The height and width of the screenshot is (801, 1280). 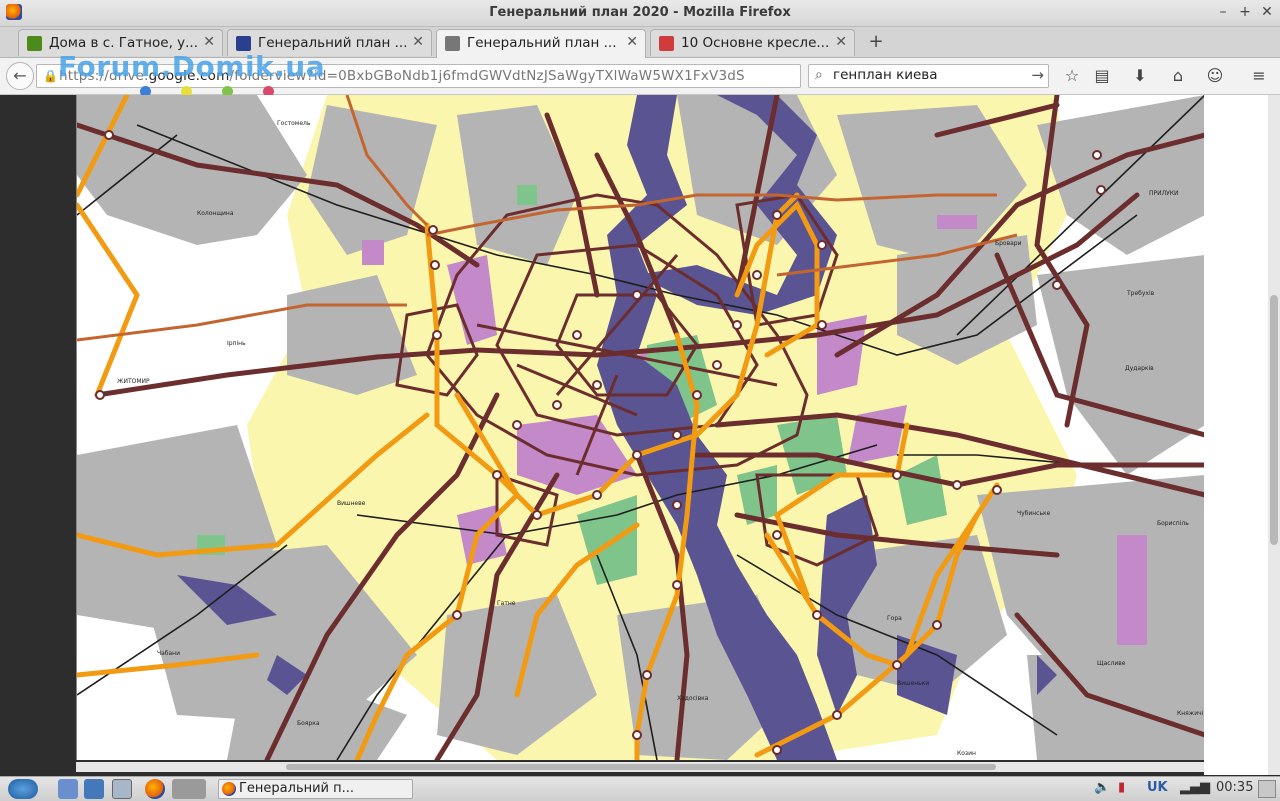 I want to click on map-label: Чабани, so click(x=168, y=653).